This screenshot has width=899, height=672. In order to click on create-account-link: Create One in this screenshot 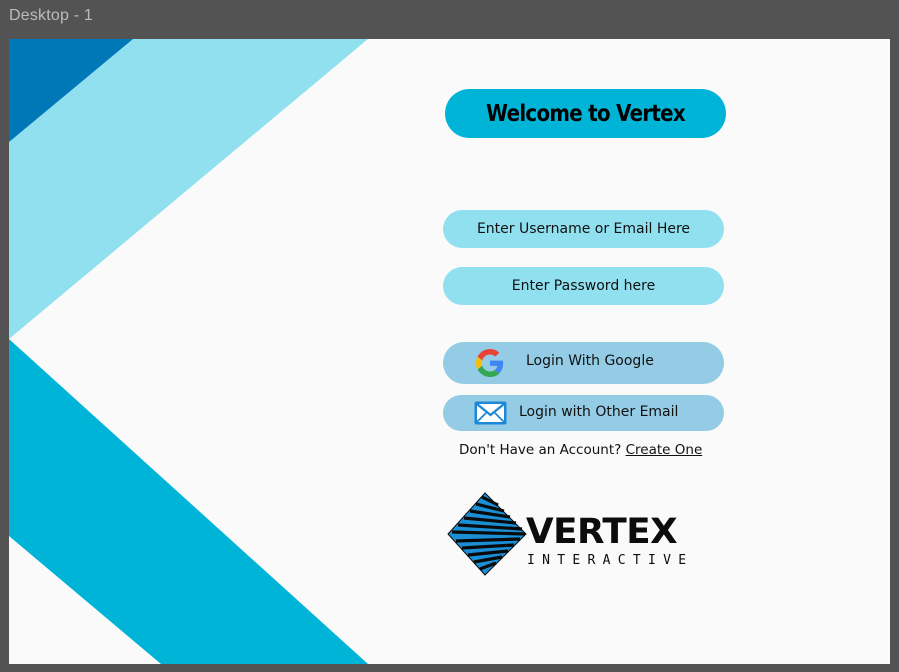, I will do `click(664, 450)`.